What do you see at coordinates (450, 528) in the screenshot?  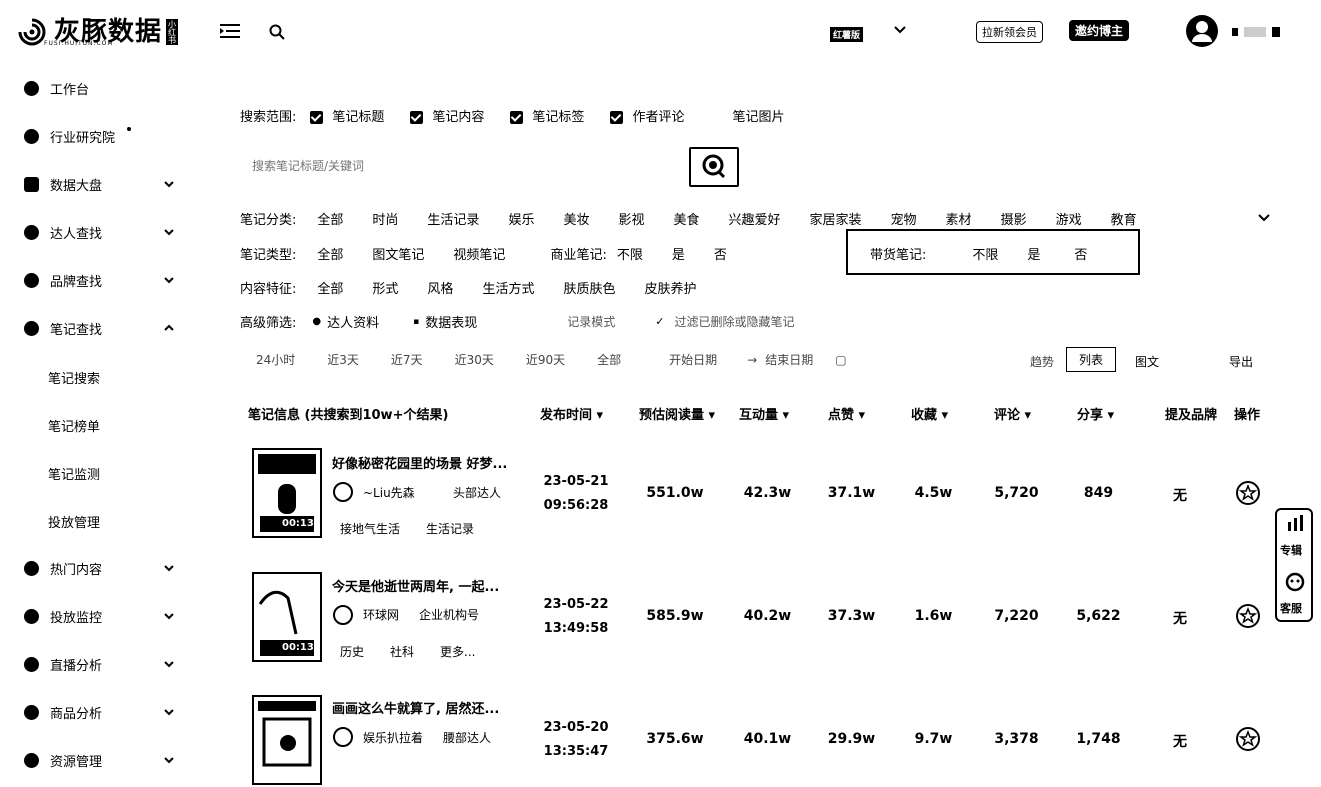 I see `note-tag: 生活记录` at bounding box center [450, 528].